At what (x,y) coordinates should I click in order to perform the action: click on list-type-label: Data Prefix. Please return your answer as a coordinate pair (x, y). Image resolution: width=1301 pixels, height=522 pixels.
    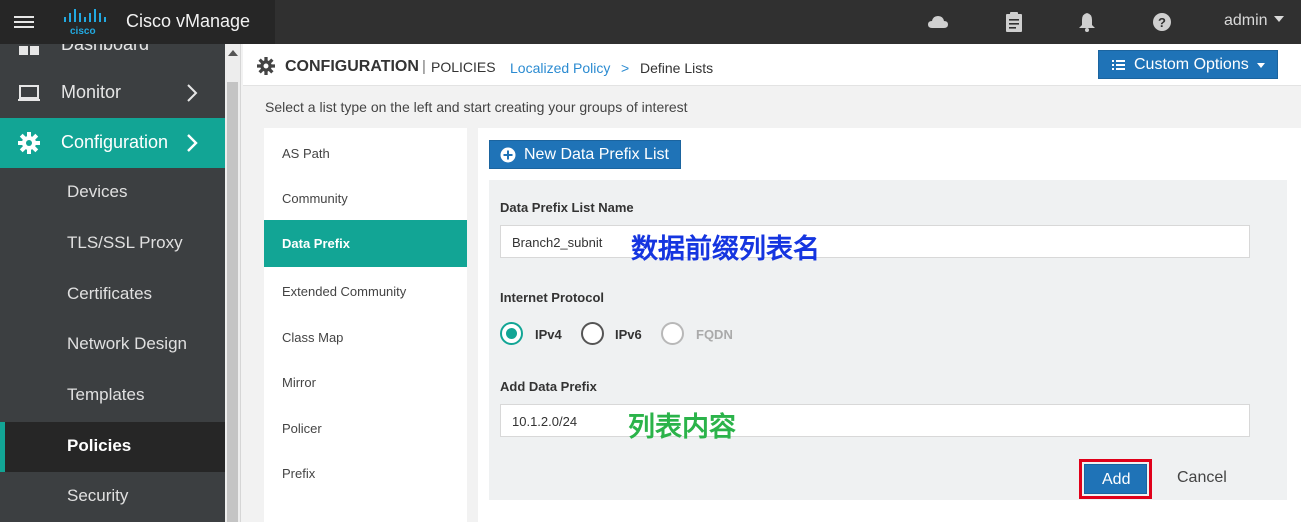
    Looking at the image, I should click on (316, 243).